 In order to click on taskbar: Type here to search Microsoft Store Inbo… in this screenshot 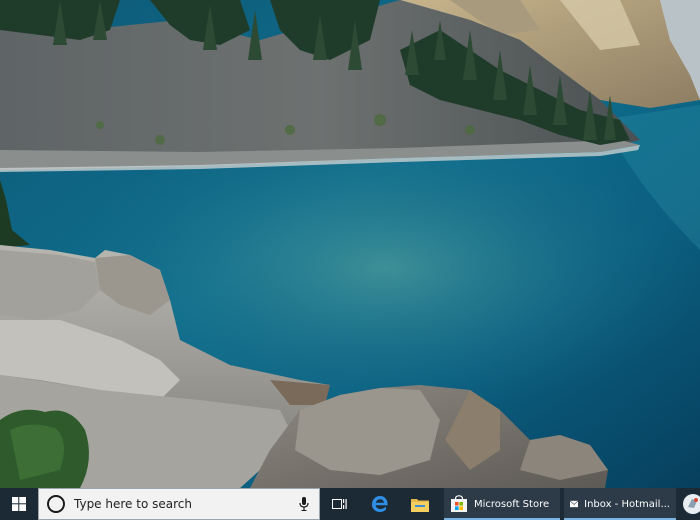, I will do `click(350, 504)`.